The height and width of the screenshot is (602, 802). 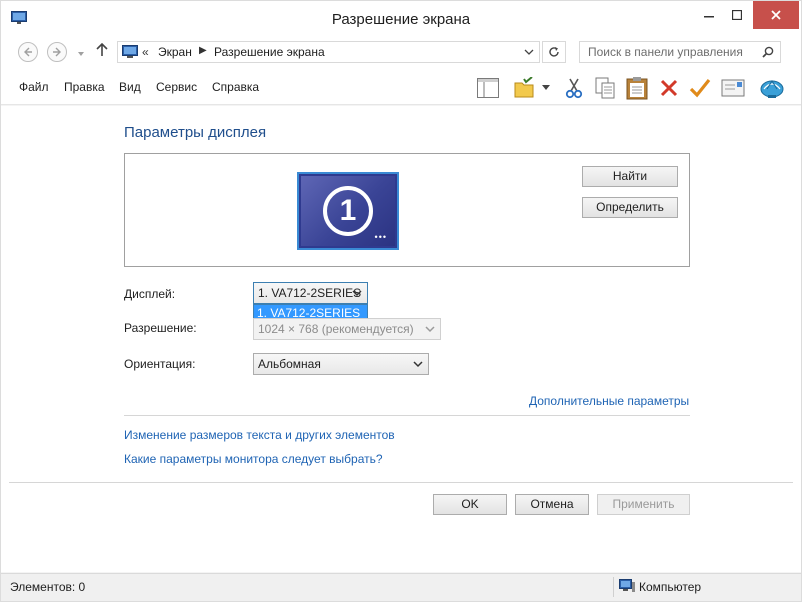 What do you see at coordinates (160, 364) in the screenshot?
I see `orientation-label: Ориентация:` at bounding box center [160, 364].